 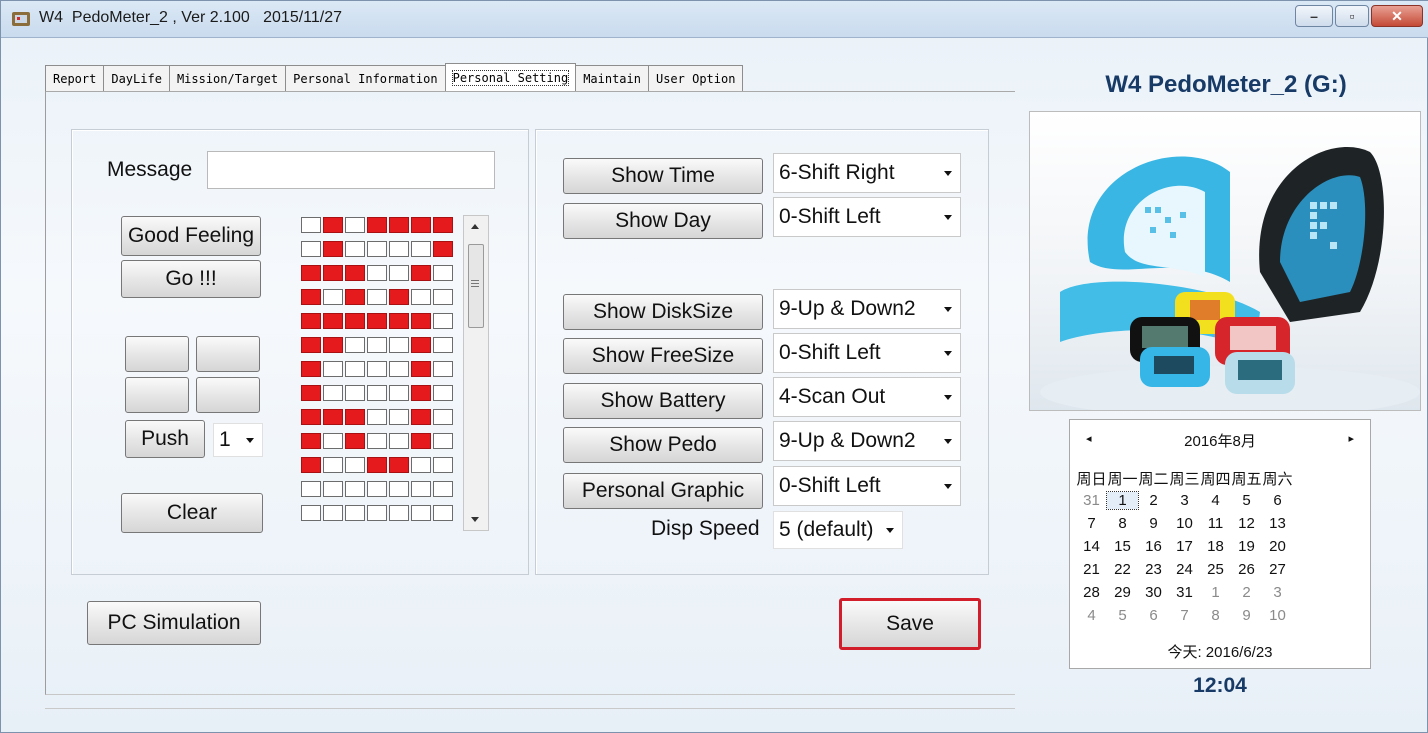 What do you see at coordinates (1215, 615) in the screenshot?
I see `calendar-day: 8` at bounding box center [1215, 615].